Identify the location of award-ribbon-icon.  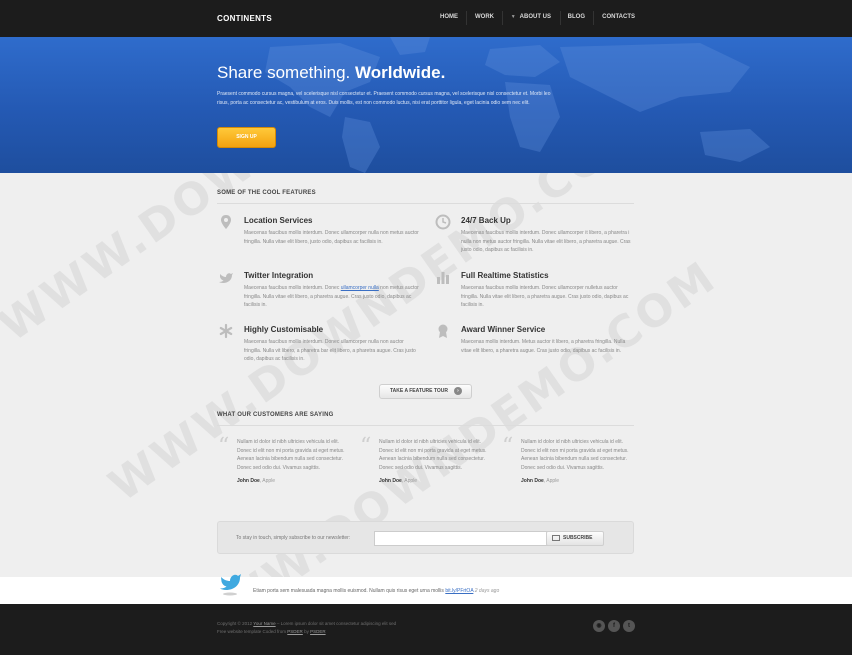
(443, 331).